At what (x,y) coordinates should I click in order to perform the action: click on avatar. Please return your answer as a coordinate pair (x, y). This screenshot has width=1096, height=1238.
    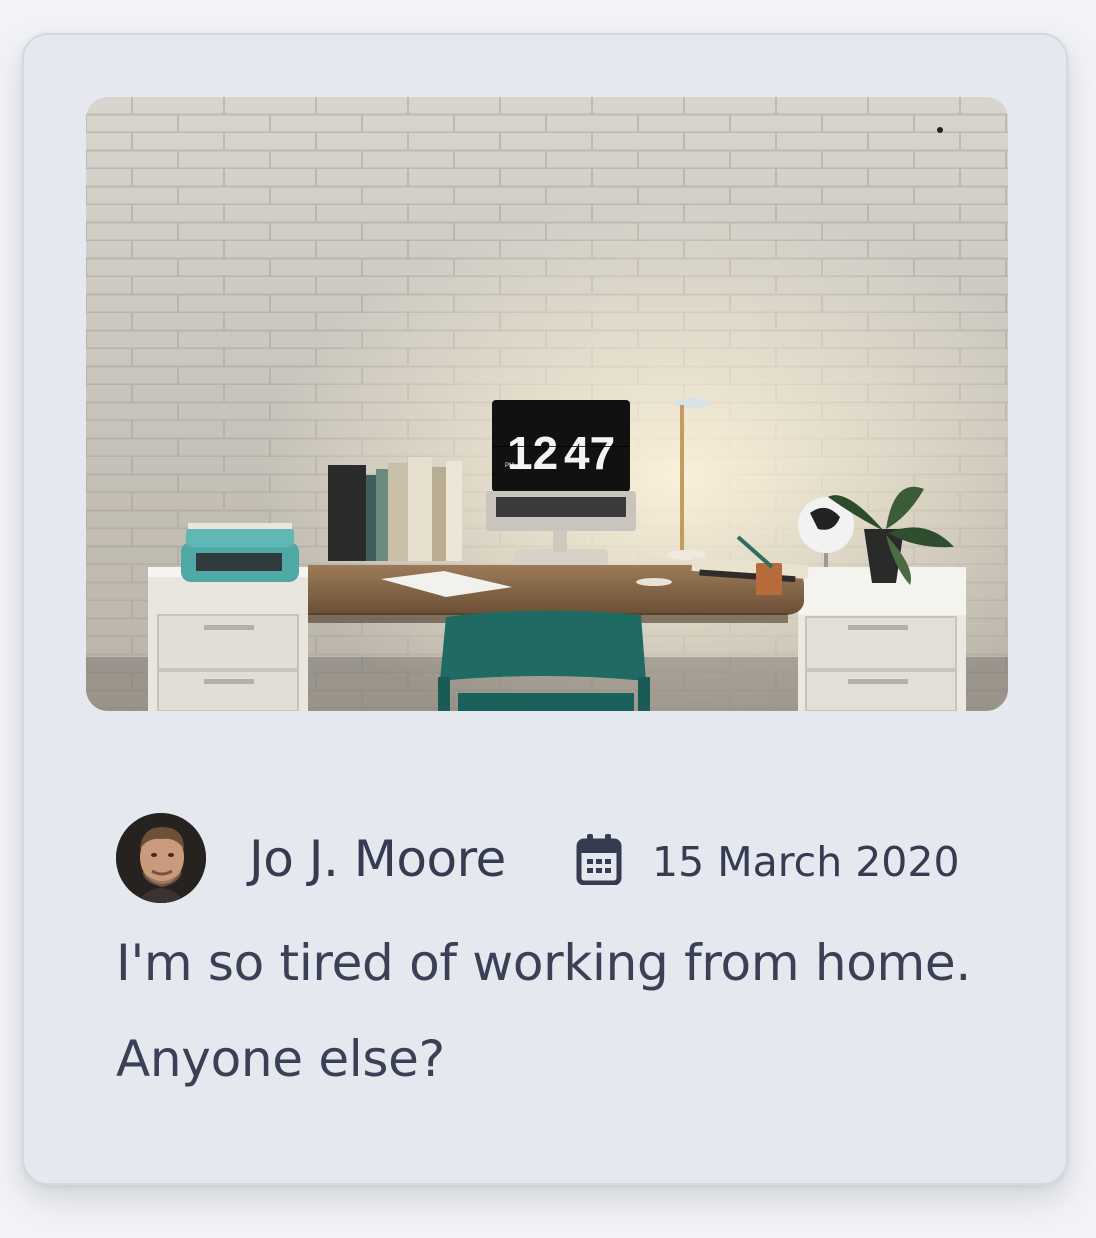
    Looking at the image, I should click on (161, 858).